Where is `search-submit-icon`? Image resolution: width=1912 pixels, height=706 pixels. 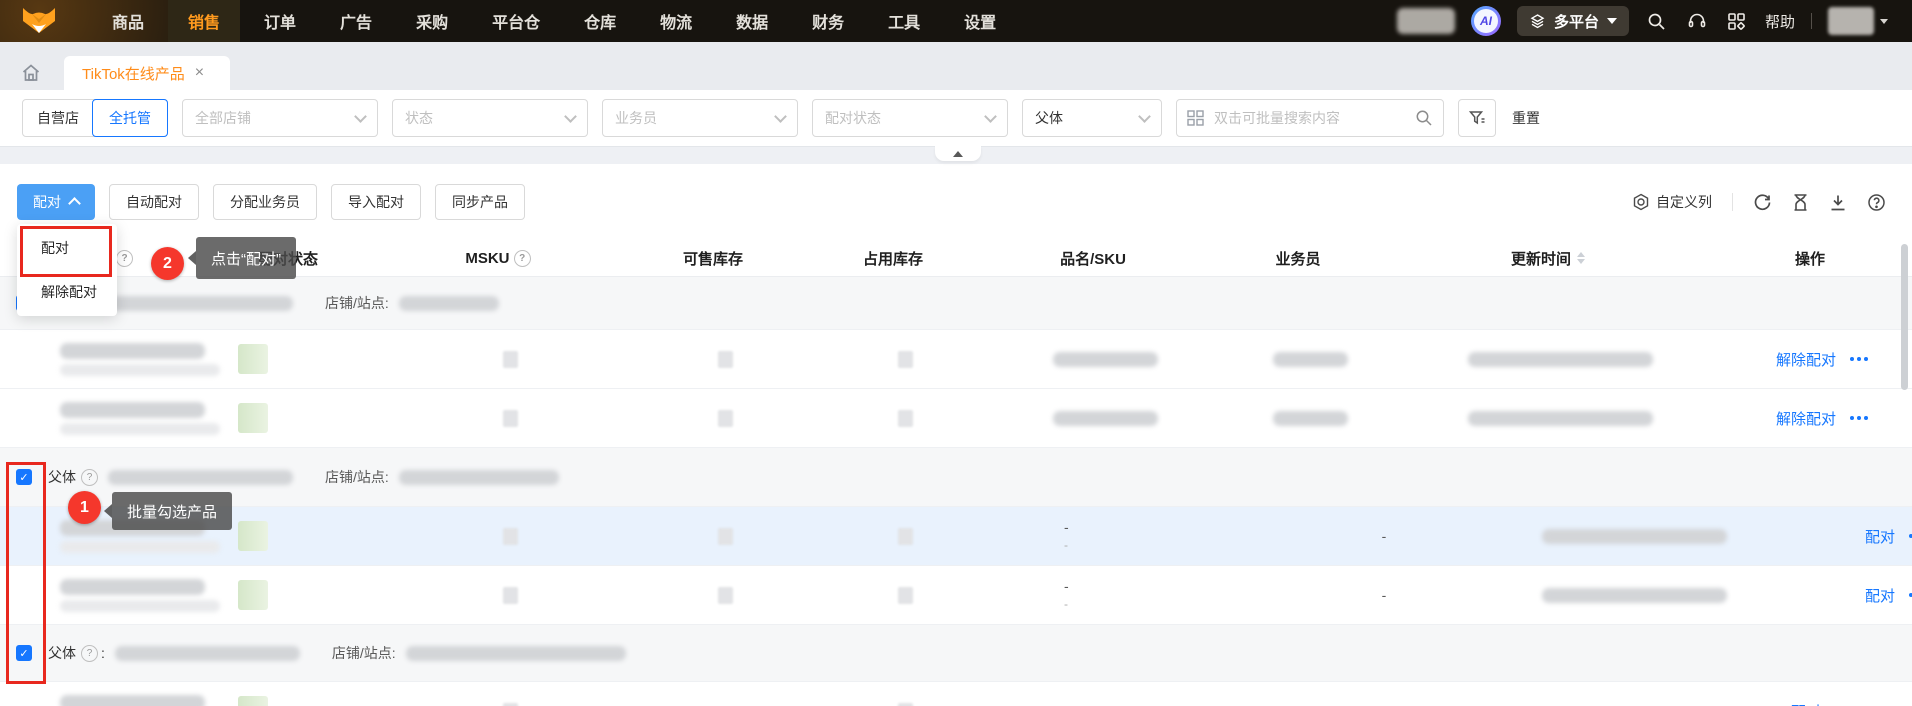 search-submit-icon is located at coordinates (1424, 118).